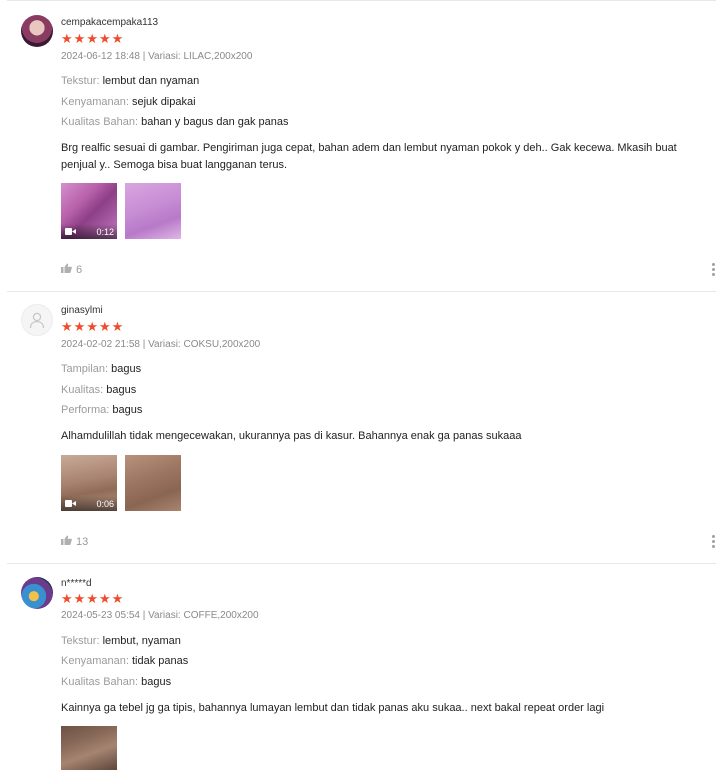 The width and height of the screenshot is (726, 784). What do you see at coordinates (89, 483) in the screenshot?
I see `review-video-thumbnail: 0:06` at bounding box center [89, 483].